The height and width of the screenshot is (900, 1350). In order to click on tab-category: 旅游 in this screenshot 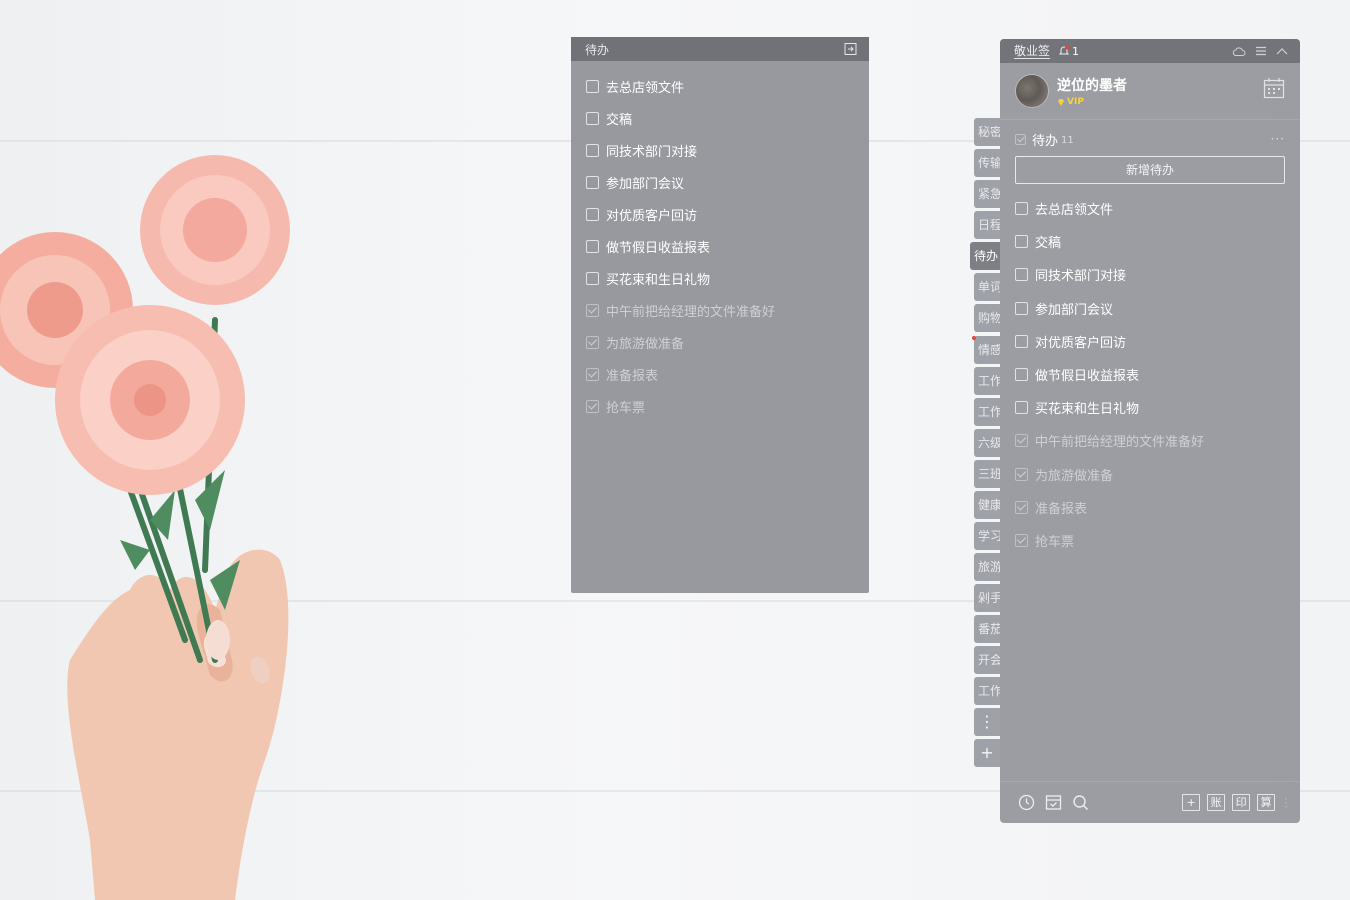, I will do `click(987, 567)`.